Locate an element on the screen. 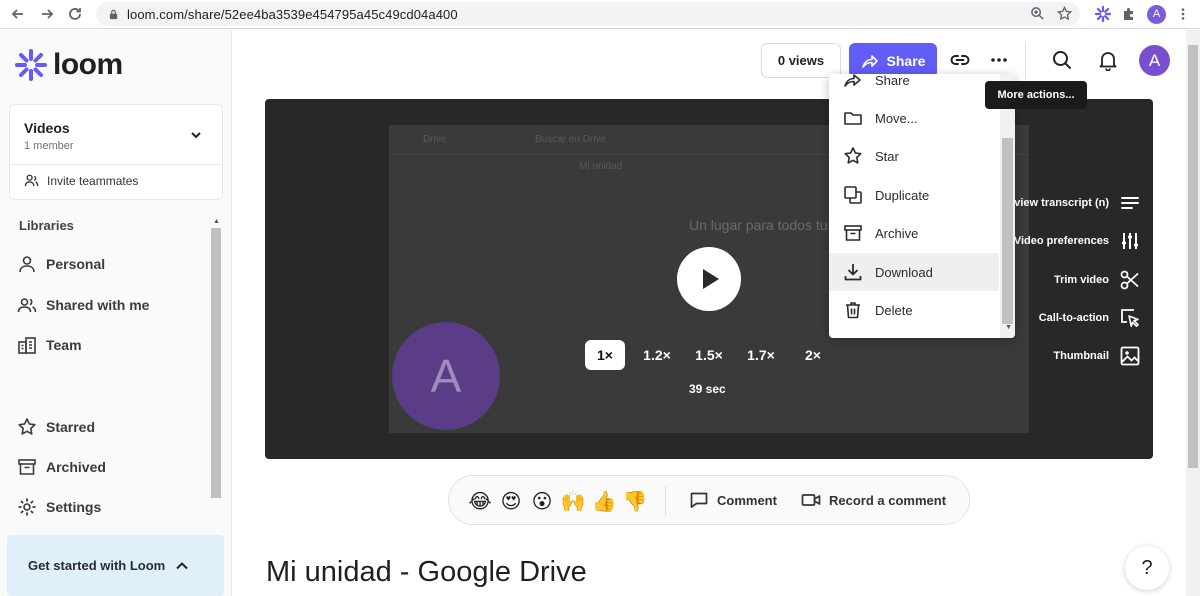 This screenshot has width=1200, height=596. sidebar-item-settings: Settings is located at coordinates (59, 507).